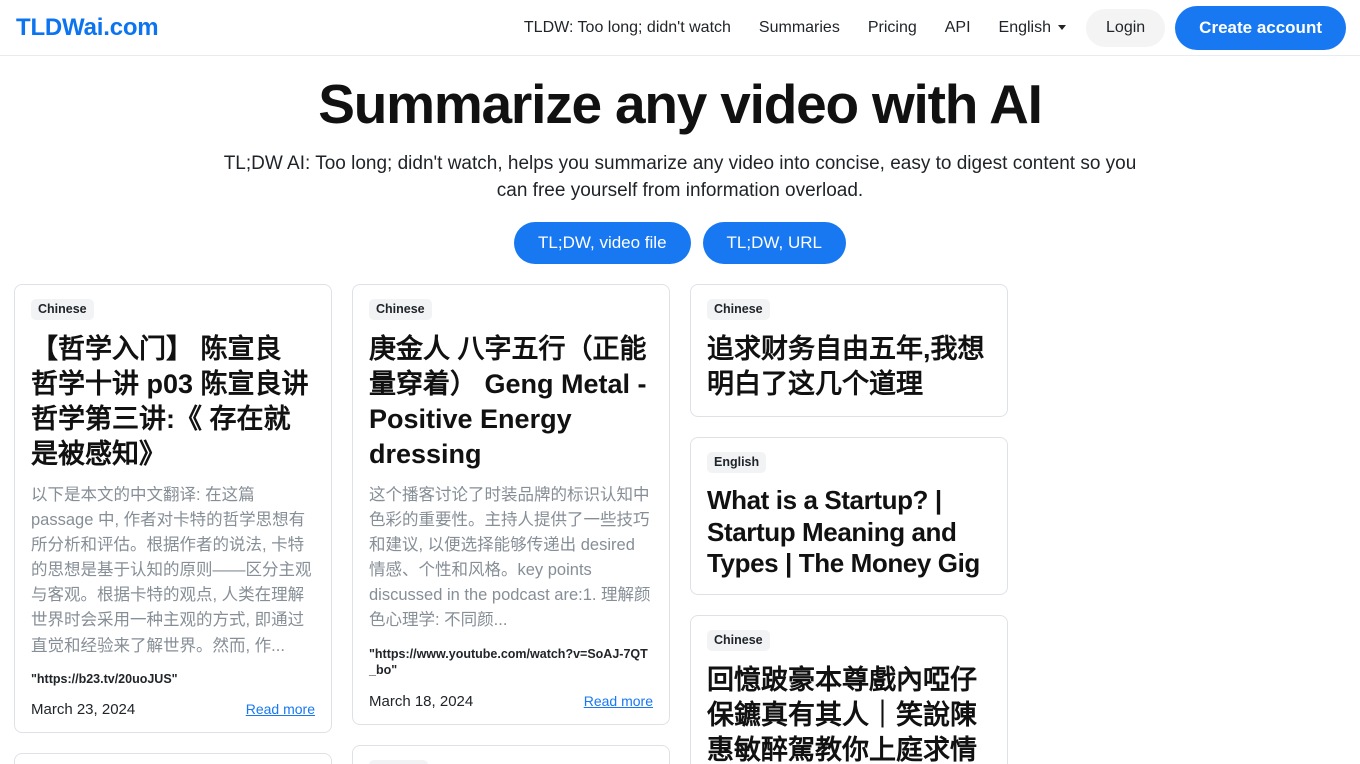 The image size is (1360, 764). Describe the element at coordinates (774, 242) in the screenshot. I see `tldw-url-button: TL;DW, URL` at that location.